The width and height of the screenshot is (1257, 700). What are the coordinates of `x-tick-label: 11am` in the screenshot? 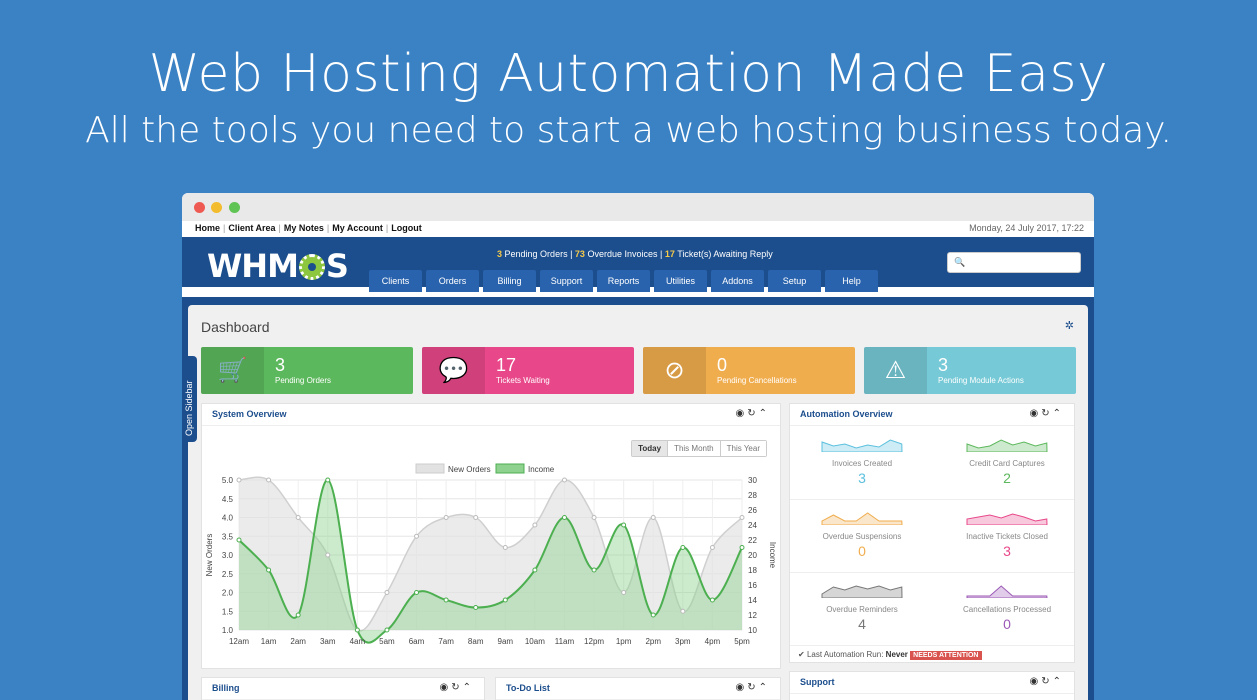 It's located at (565, 641).